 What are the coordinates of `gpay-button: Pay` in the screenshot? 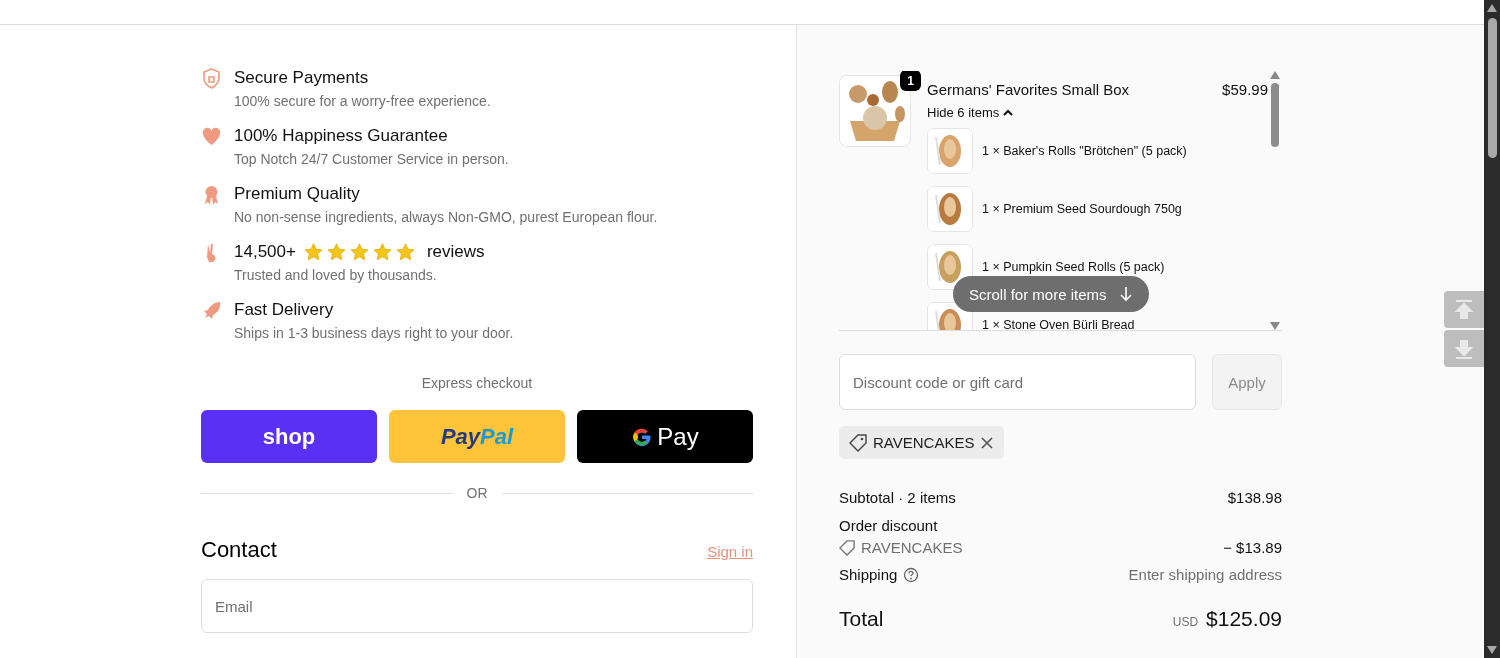 It's located at (665, 436).